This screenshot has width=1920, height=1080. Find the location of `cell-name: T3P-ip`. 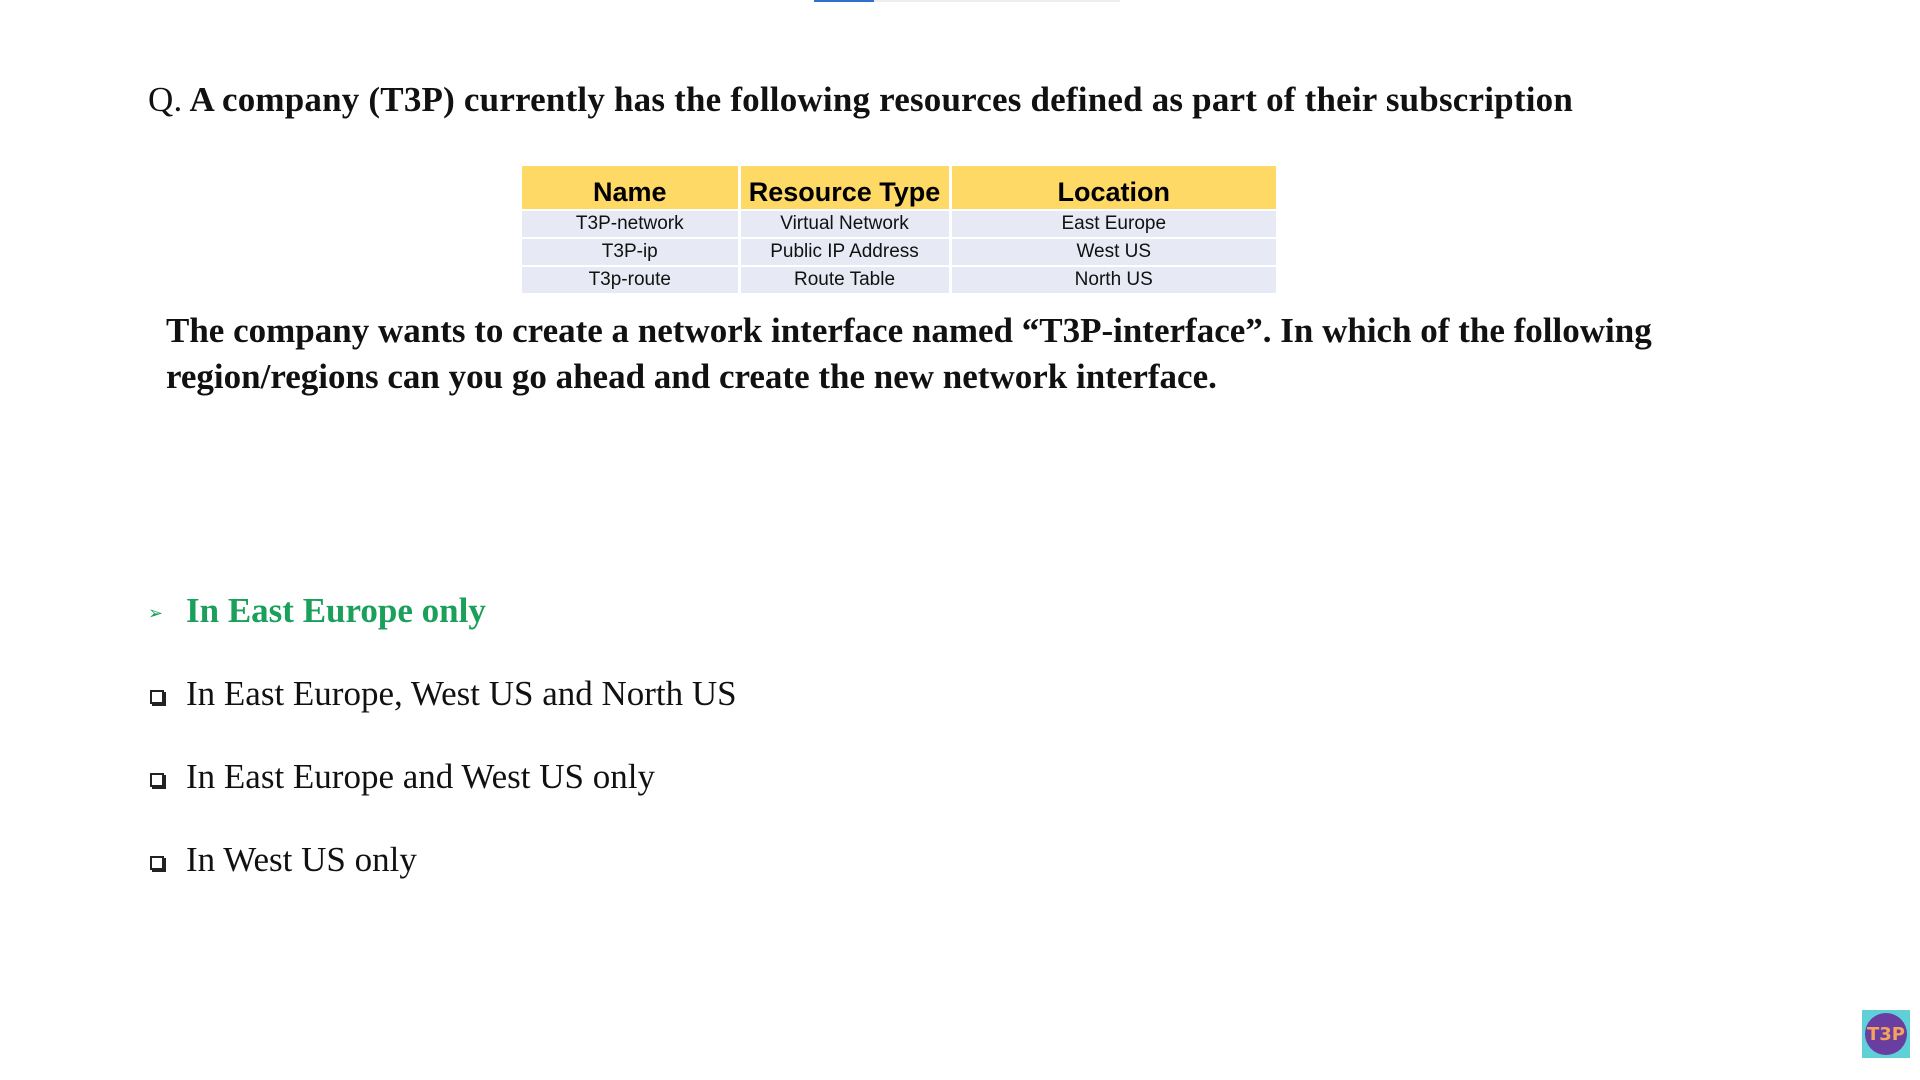

cell-name: T3P-ip is located at coordinates (631, 251).